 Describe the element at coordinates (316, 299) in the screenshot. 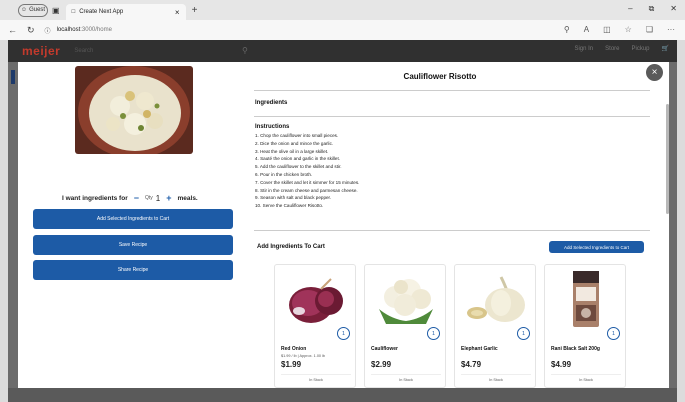

I see `product-image-red-onion` at that location.